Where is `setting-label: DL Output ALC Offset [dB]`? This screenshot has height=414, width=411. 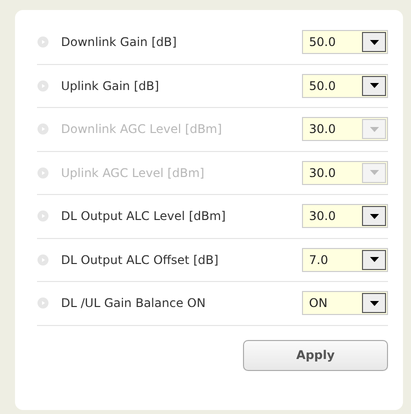 setting-label: DL Output ALC Offset [dB] is located at coordinates (140, 259).